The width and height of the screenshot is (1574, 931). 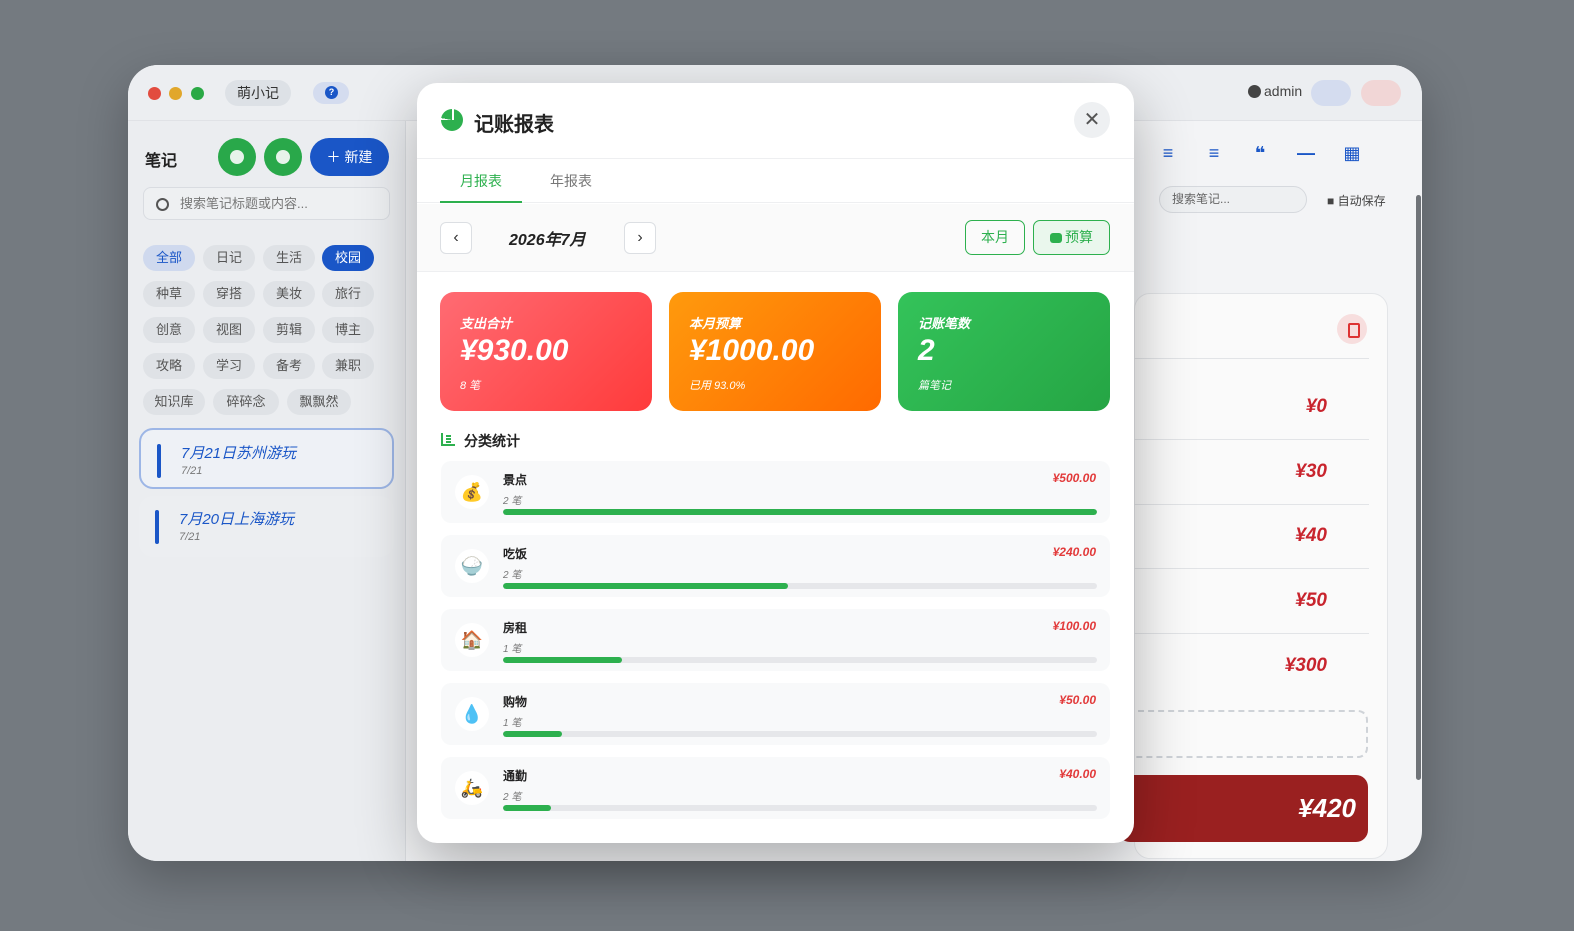 I want to click on tag-chip: 学习, so click(x=229, y=366).